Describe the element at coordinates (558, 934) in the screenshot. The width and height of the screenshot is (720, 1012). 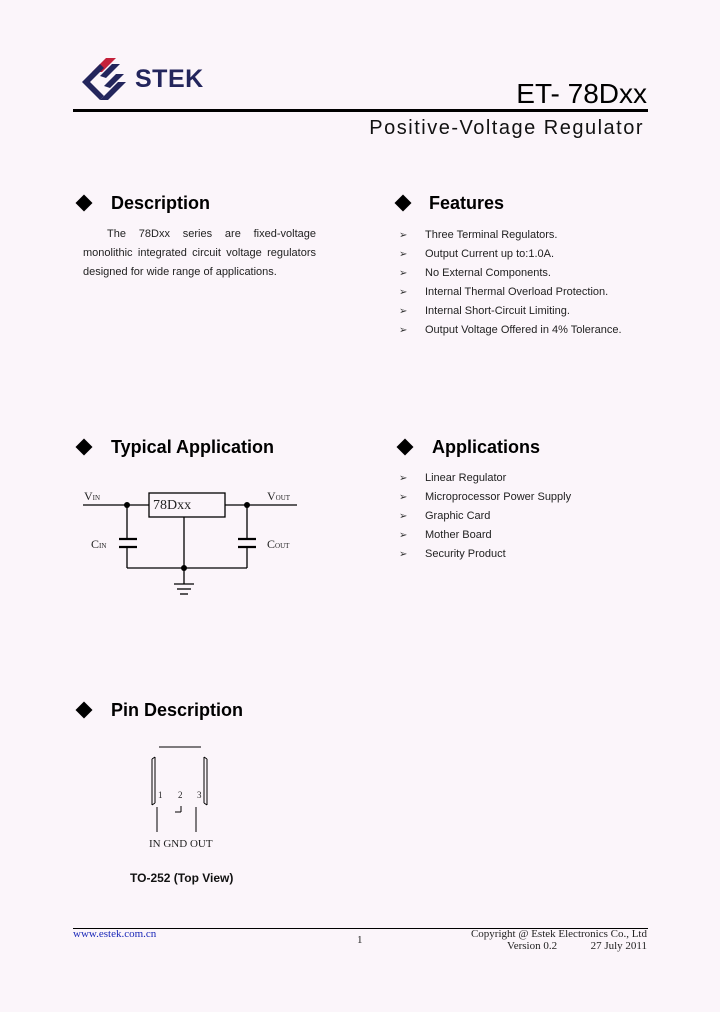
I see `copyright-text: Copyright @ Estek Electronics Co., Ltd` at that location.